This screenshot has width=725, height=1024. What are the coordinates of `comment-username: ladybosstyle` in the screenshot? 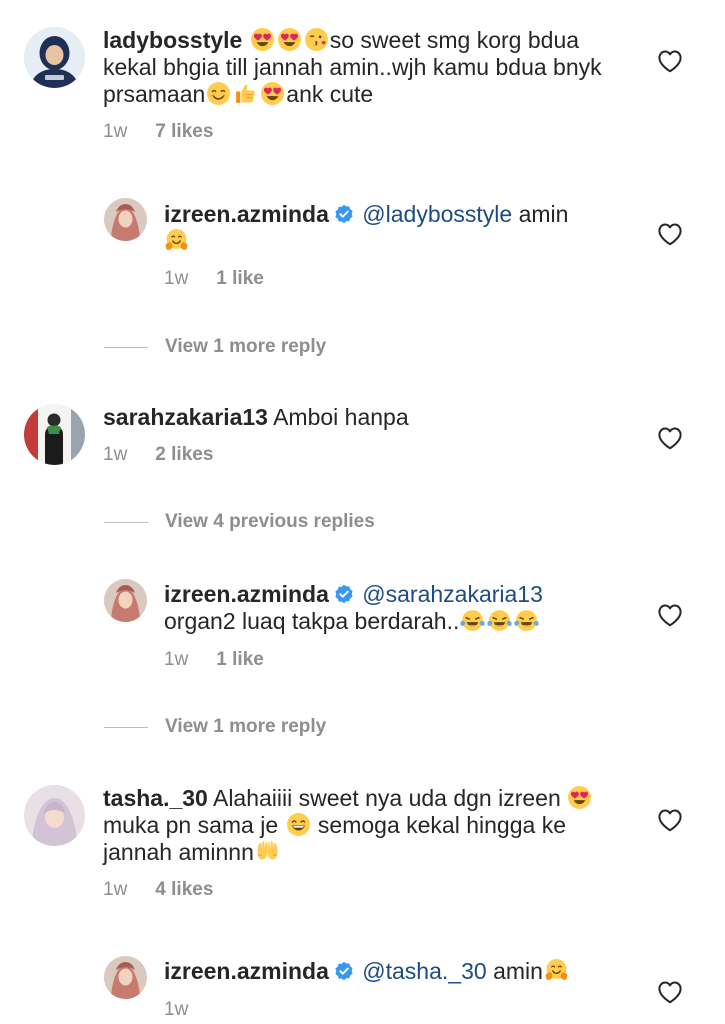 It's located at (172, 40).